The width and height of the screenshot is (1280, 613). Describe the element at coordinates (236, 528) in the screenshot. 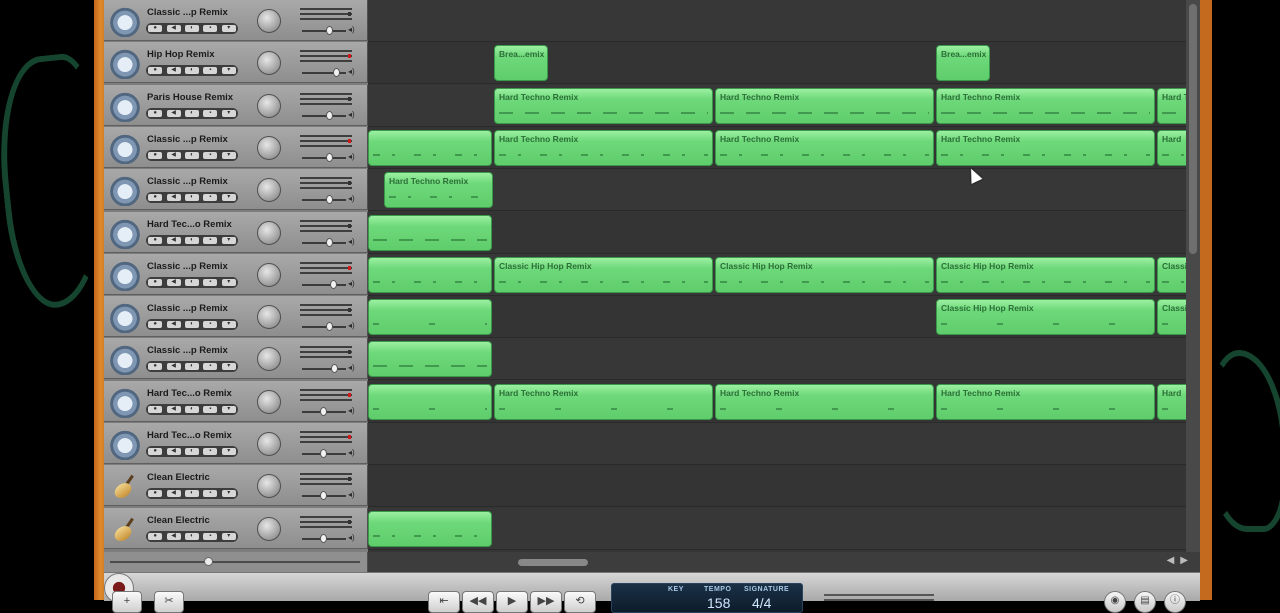

I see `track-header: Clean Electric ● ◀ ◐ ▪ ▾ ◂)` at that location.